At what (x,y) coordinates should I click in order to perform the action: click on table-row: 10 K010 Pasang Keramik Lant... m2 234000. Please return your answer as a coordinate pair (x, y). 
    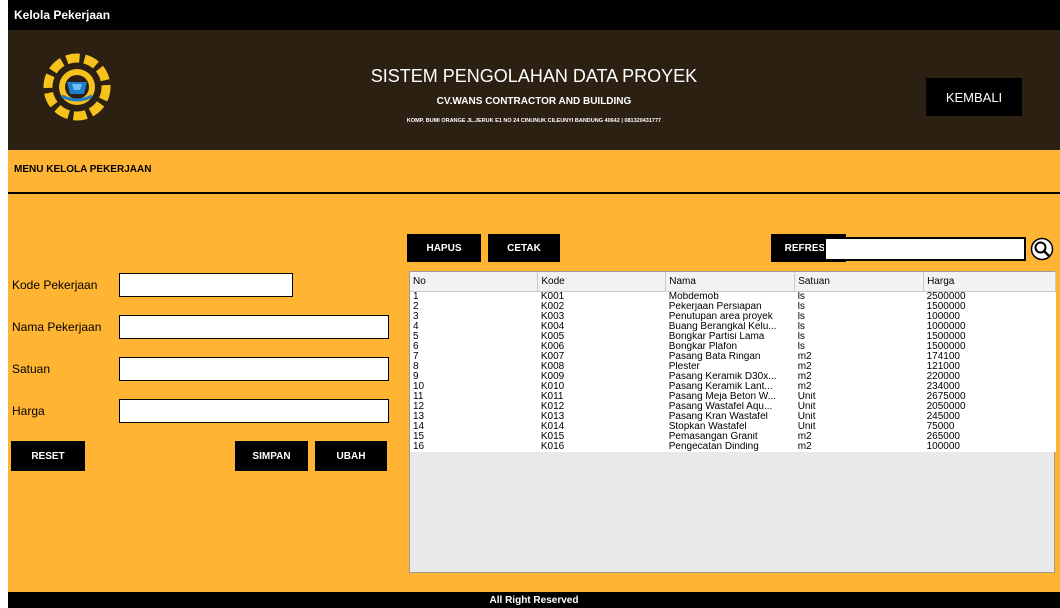
    Looking at the image, I should click on (733, 387).